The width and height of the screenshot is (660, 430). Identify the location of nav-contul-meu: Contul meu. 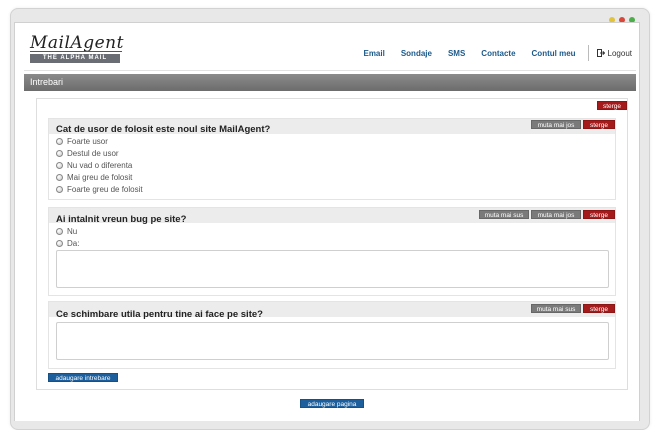
(554, 53).